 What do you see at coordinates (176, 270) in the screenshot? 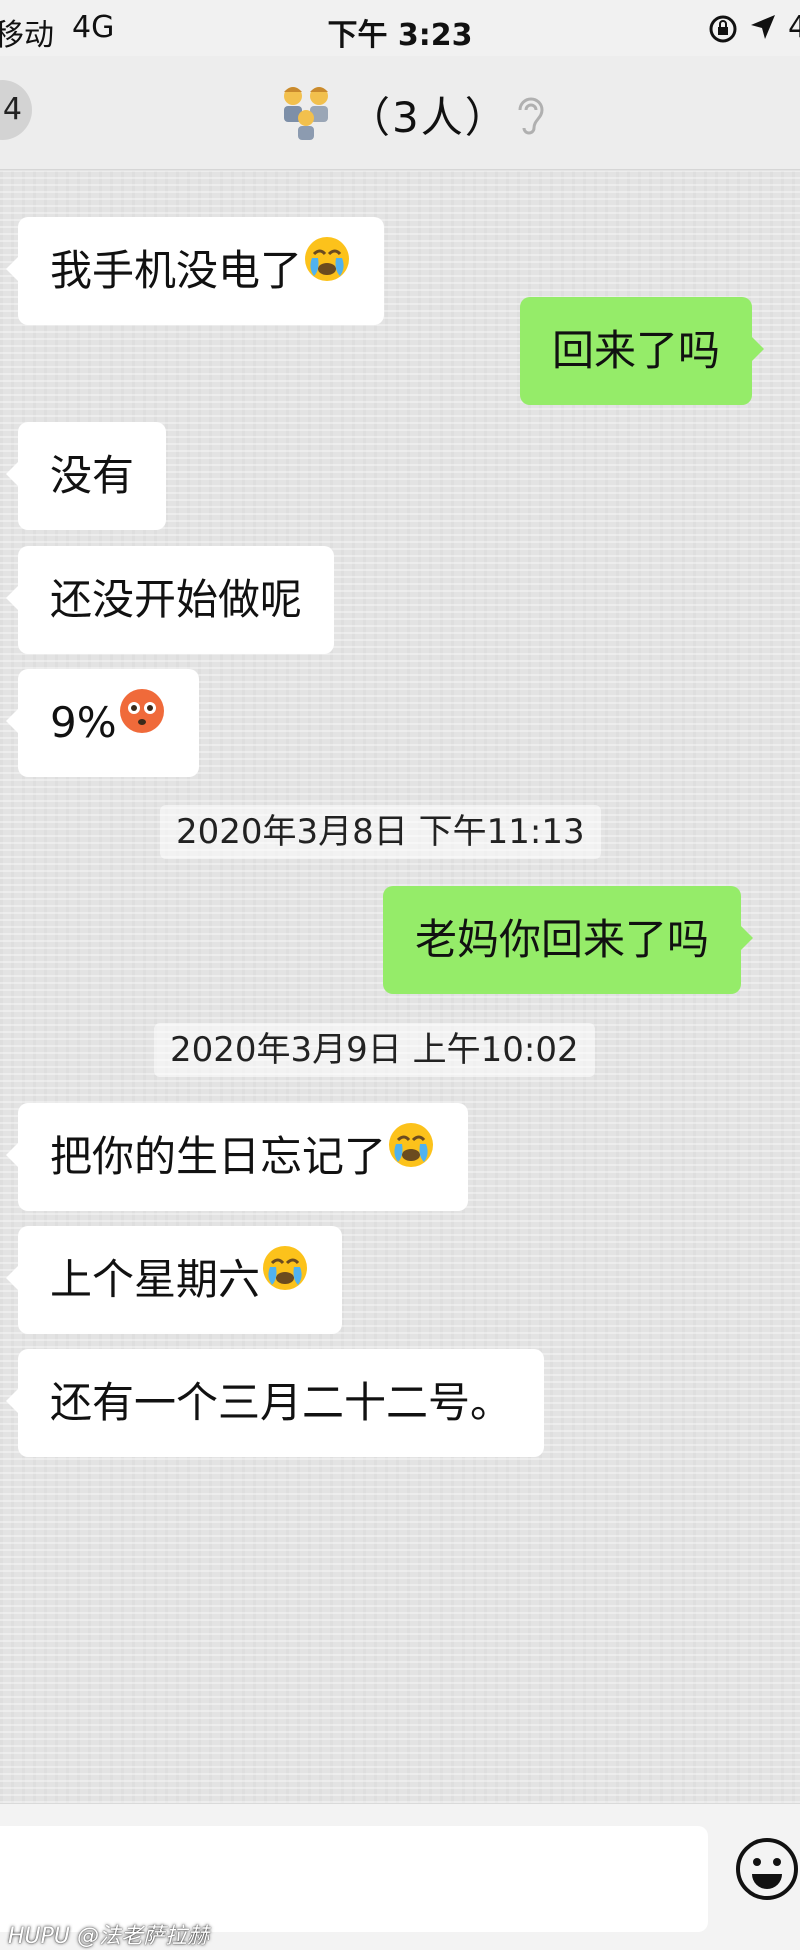
I see `message-text: 我手机没电了` at bounding box center [176, 270].